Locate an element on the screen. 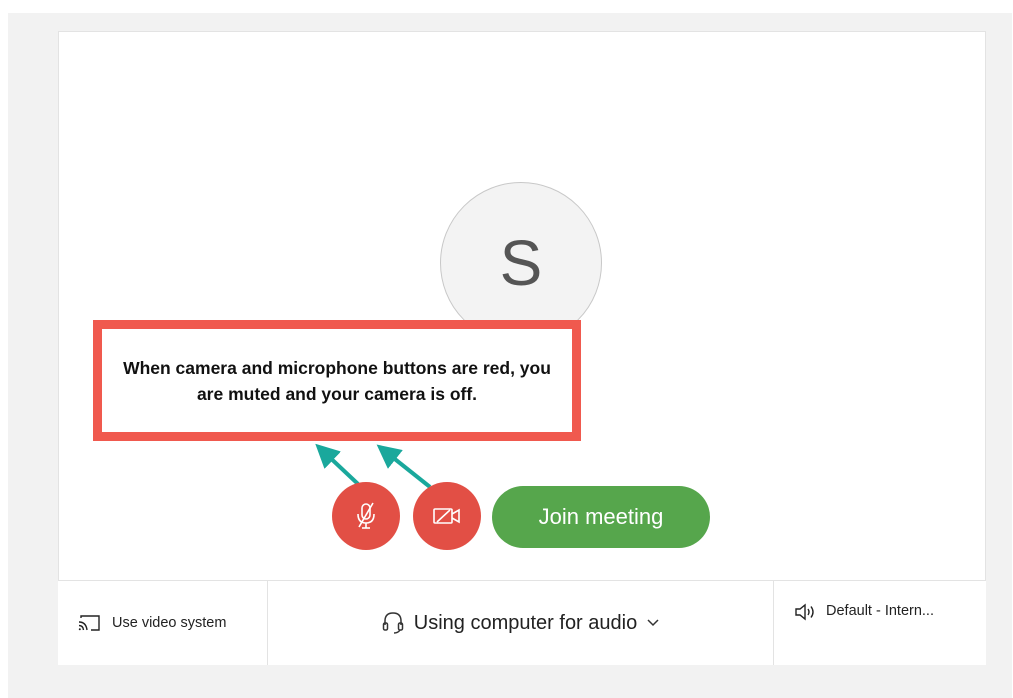  microphone-muted-icon is located at coordinates (366, 516).